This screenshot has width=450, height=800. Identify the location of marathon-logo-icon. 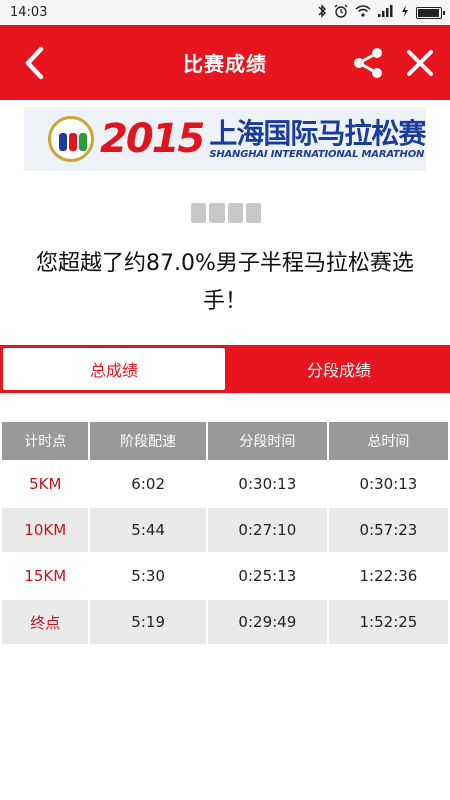
(71, 139).